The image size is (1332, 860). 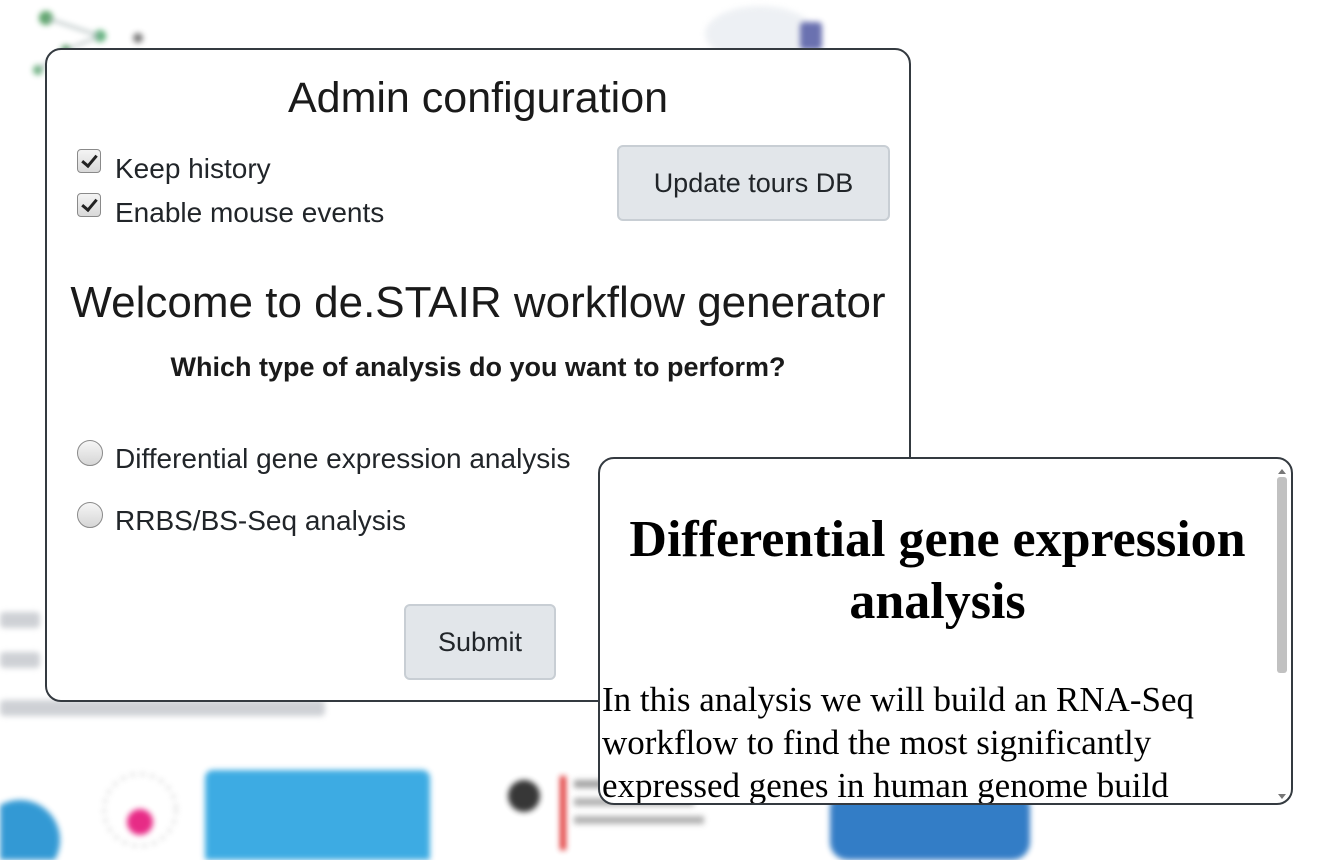 What do you see at coordinates (480, 642) in the screenshot?
I see `submit-button: Submit` at bounding box center [480, 642].